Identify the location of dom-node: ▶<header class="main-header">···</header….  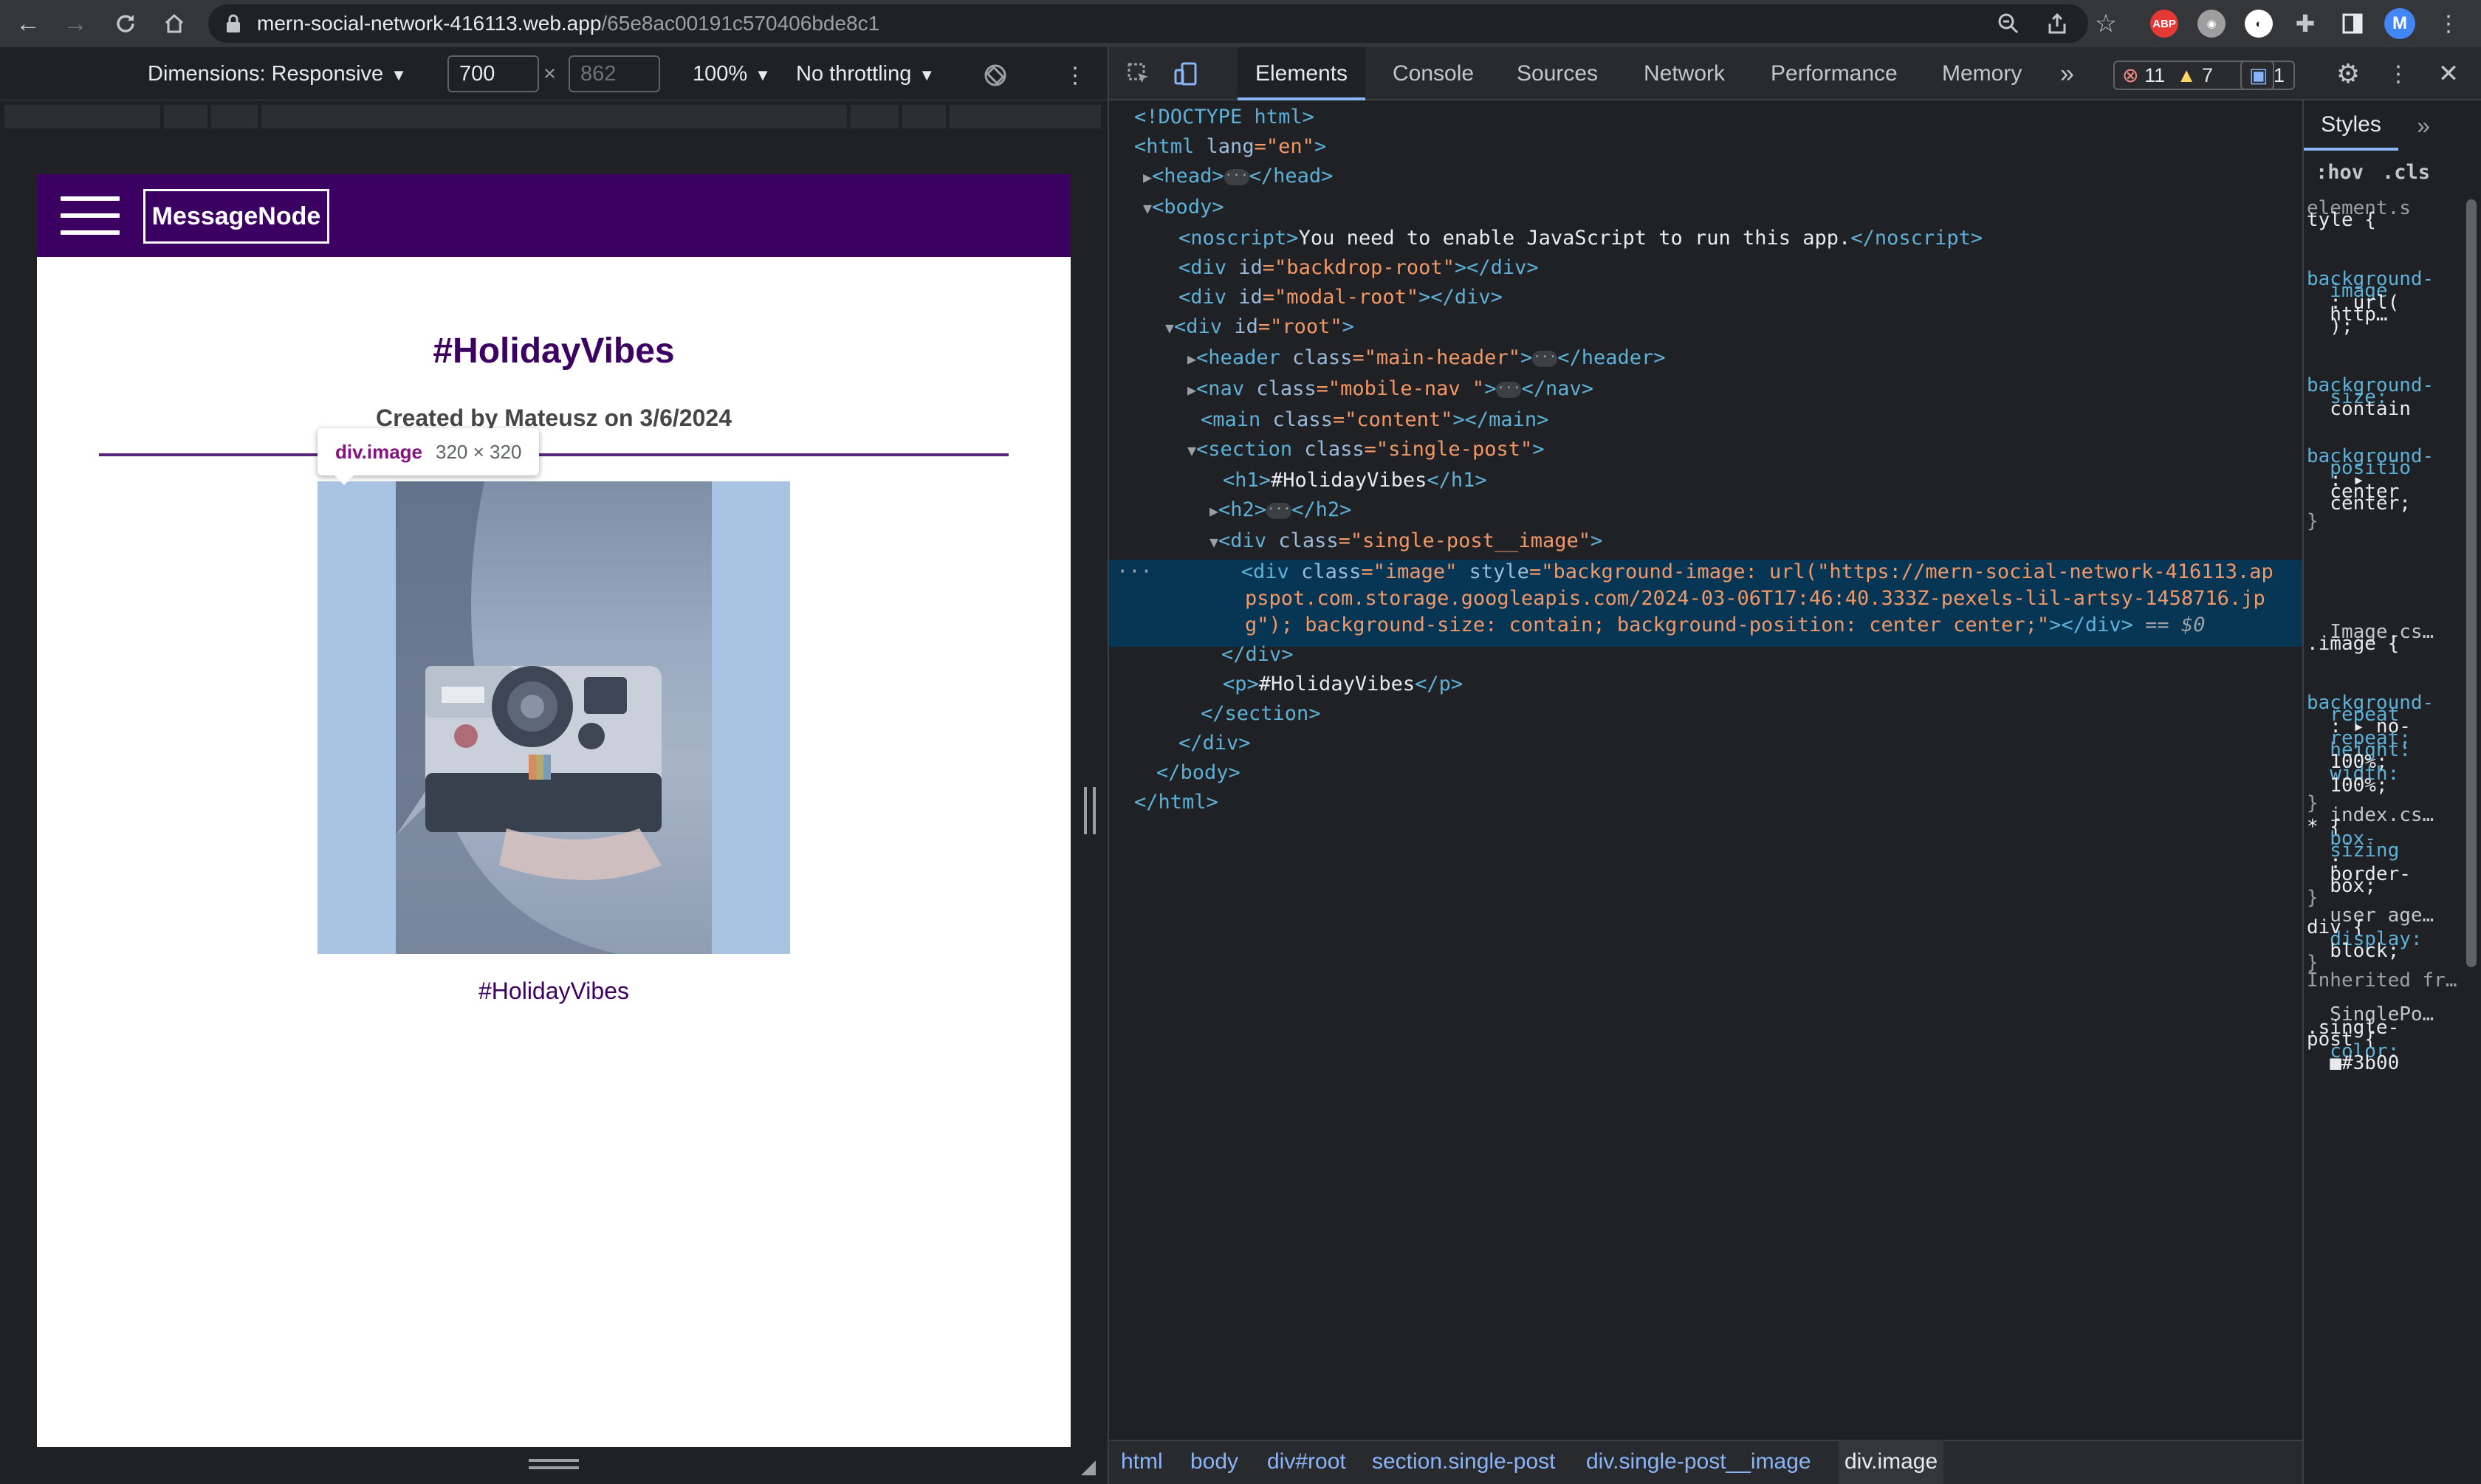
(1705, 358).